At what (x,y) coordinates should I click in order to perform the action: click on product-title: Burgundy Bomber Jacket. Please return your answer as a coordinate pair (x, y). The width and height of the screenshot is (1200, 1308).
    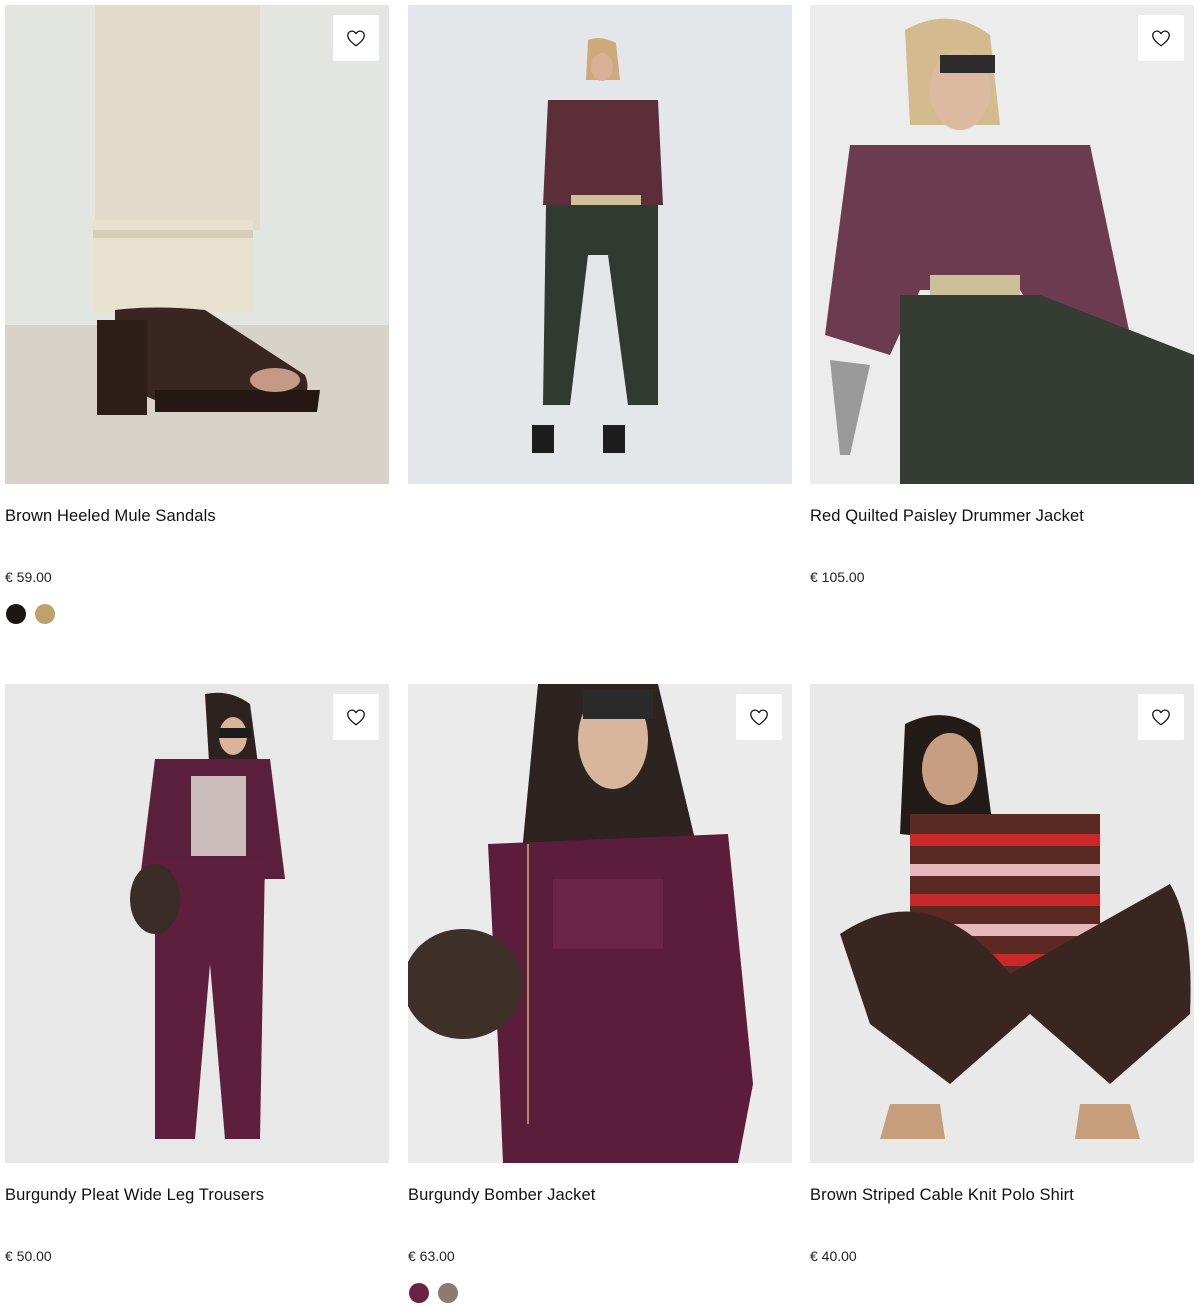
    Looking at the image, I should click on (501, 1195).